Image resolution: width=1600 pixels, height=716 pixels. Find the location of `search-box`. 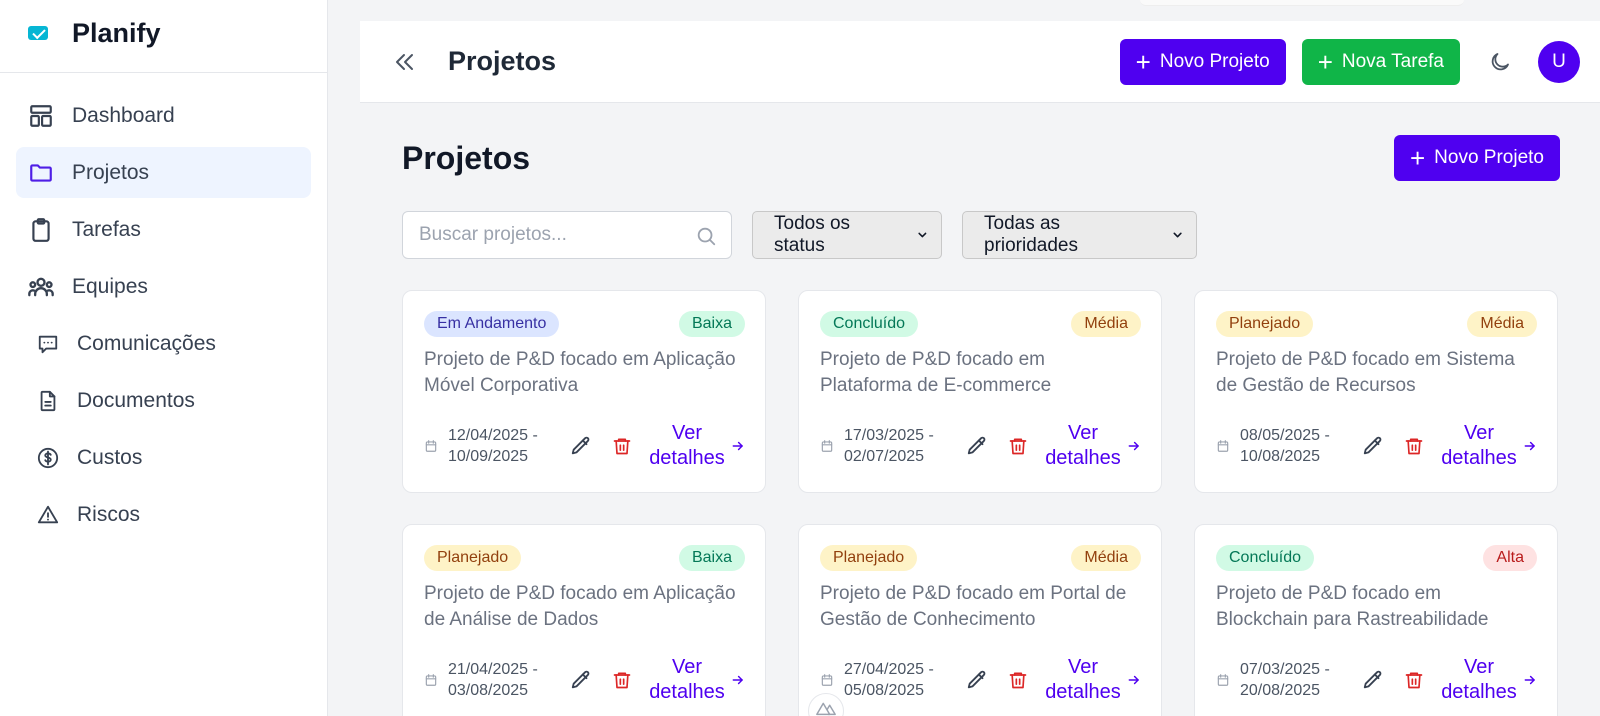

search-box is located at coordinates (567, 235).